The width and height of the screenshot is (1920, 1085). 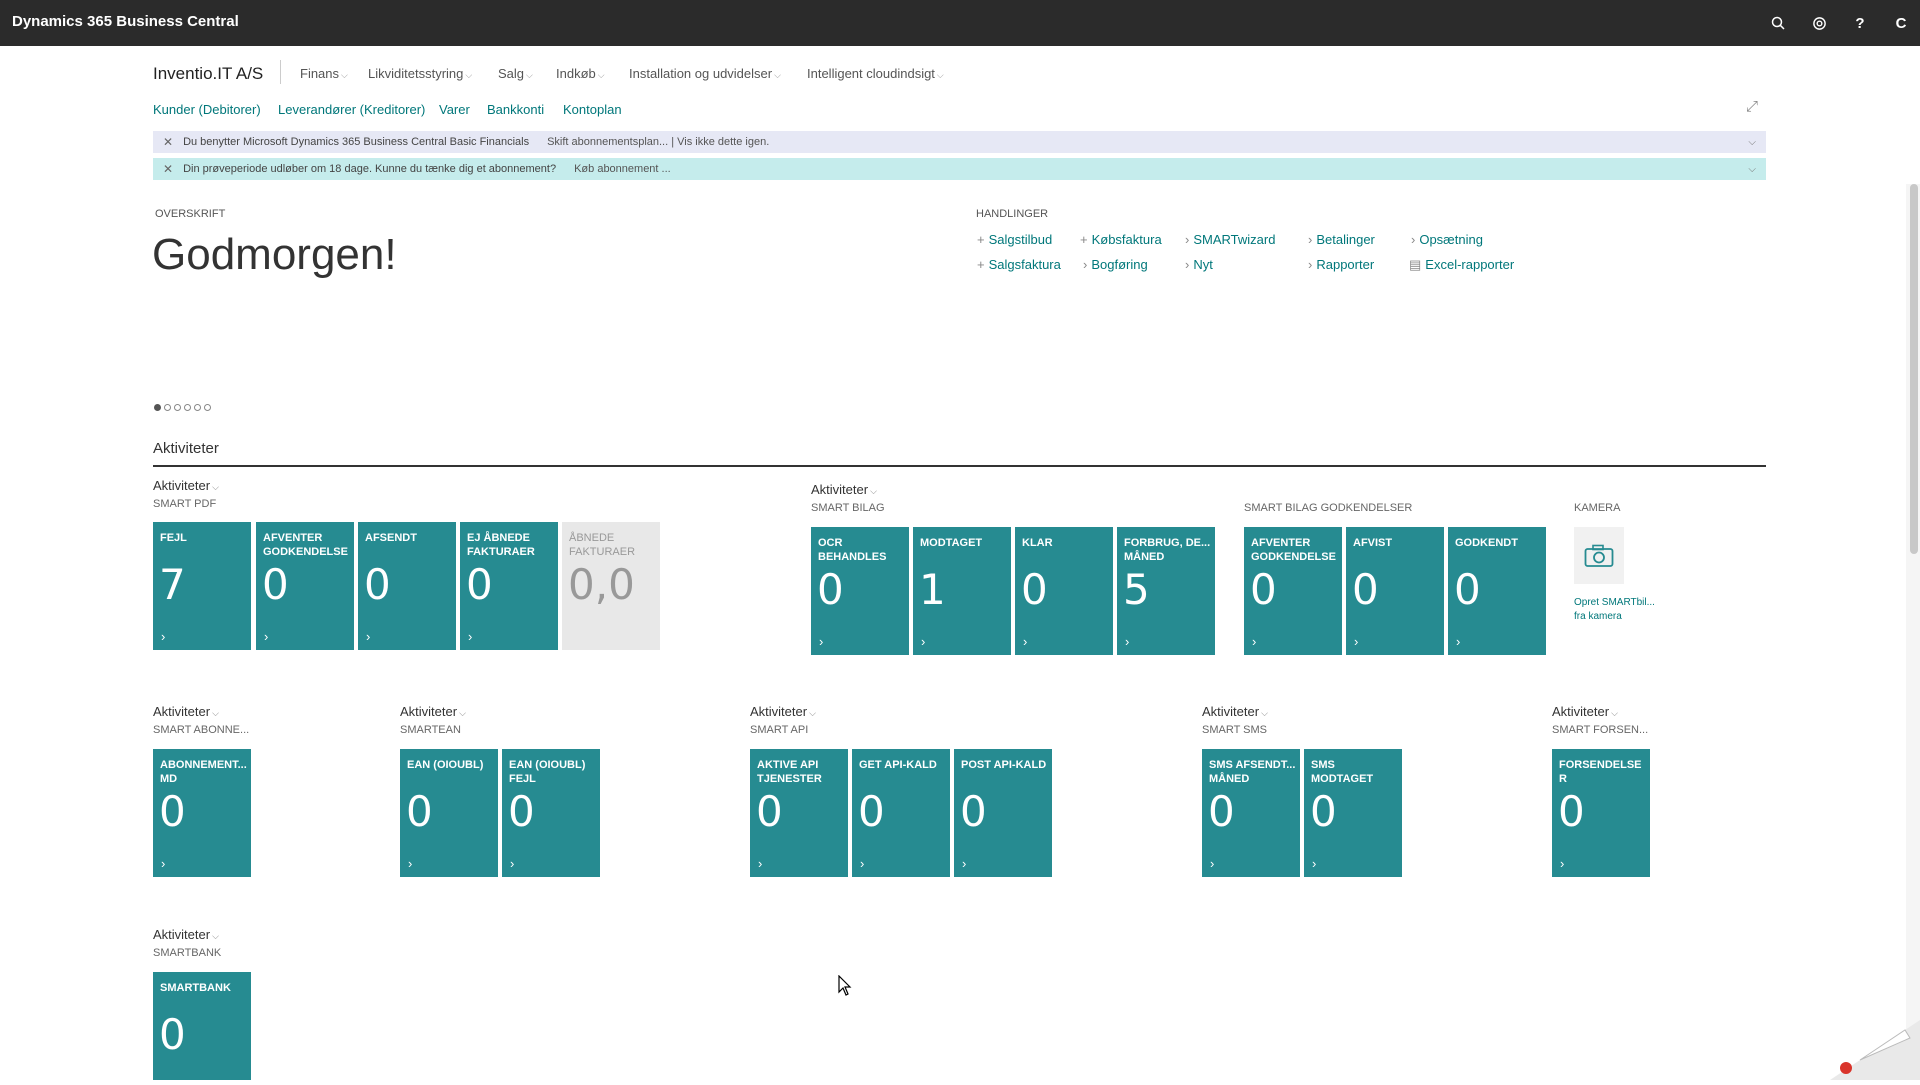 I want to click on settings-icon, so click(x=1819, y=23).